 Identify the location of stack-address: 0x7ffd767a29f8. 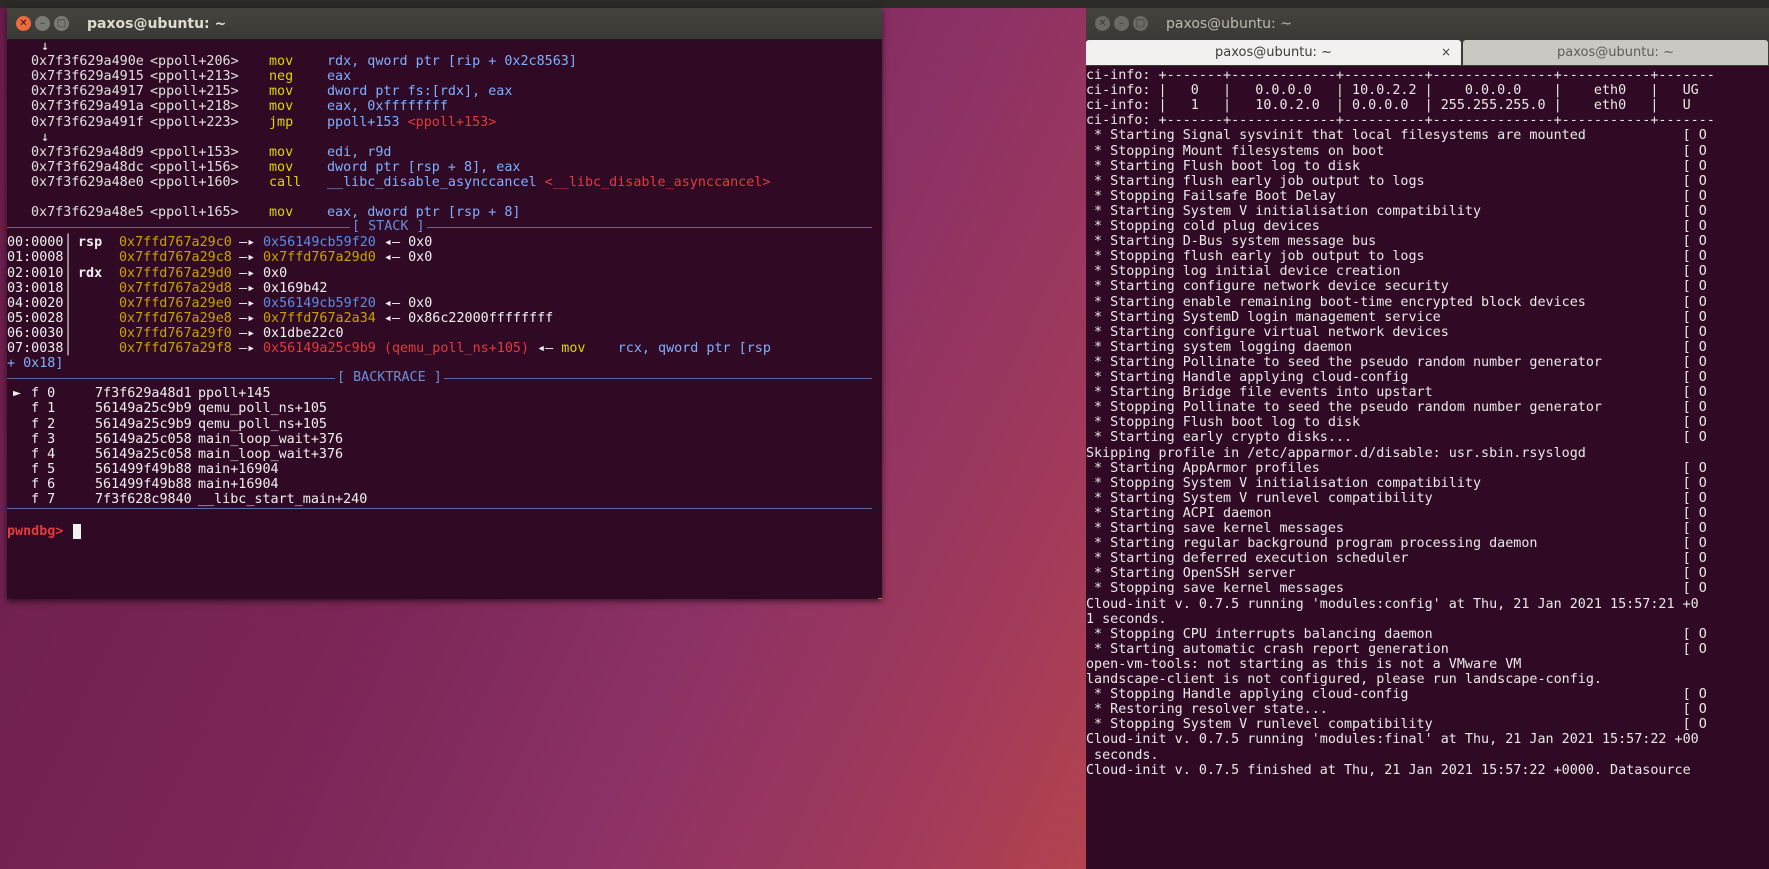
(175, 348).